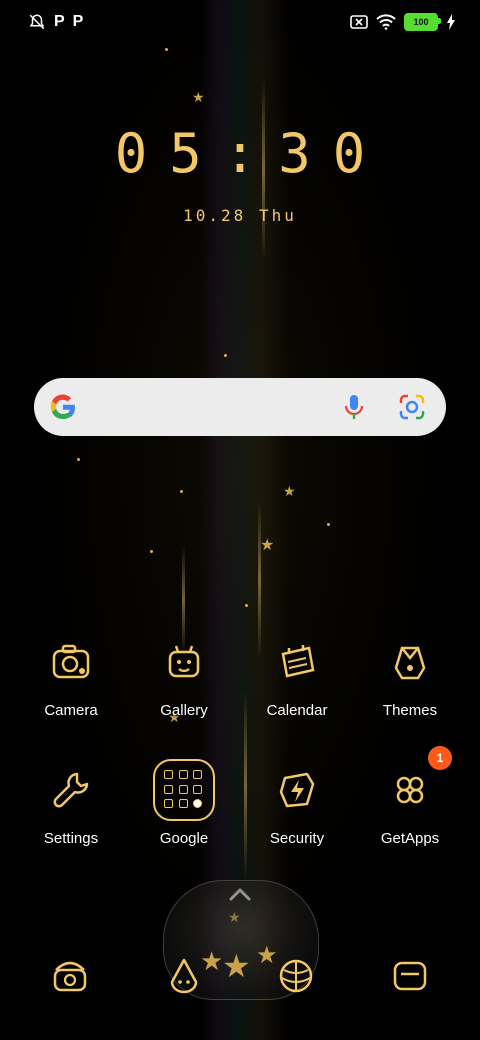  I want to click on phone-icon, so click(70, 976).